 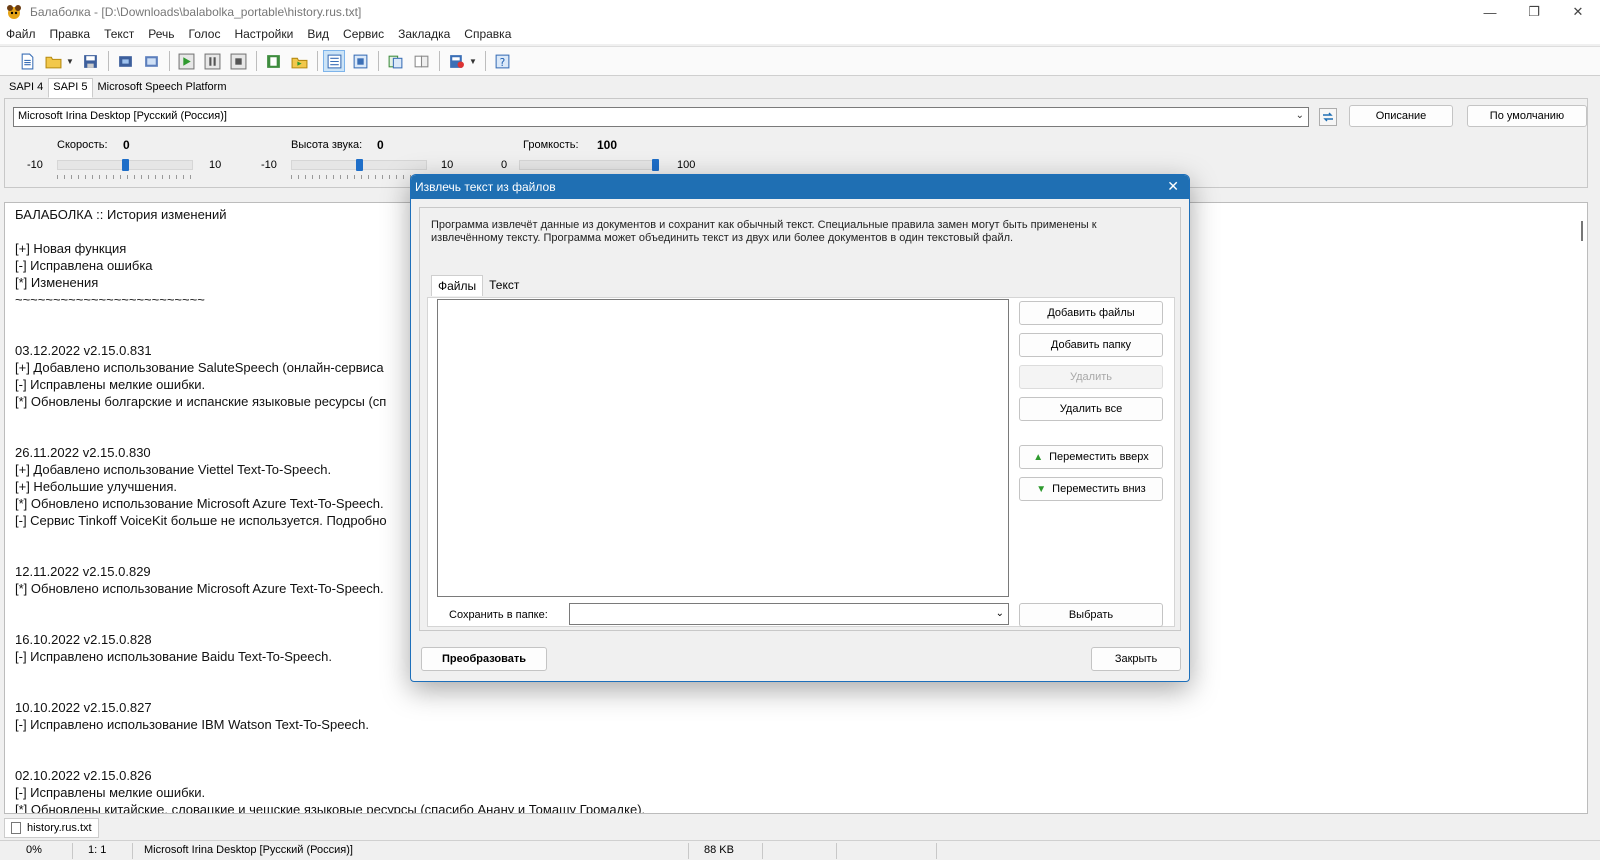 I want to click on tab-sapi4: SAPI 4, so click(x=26, y=88).